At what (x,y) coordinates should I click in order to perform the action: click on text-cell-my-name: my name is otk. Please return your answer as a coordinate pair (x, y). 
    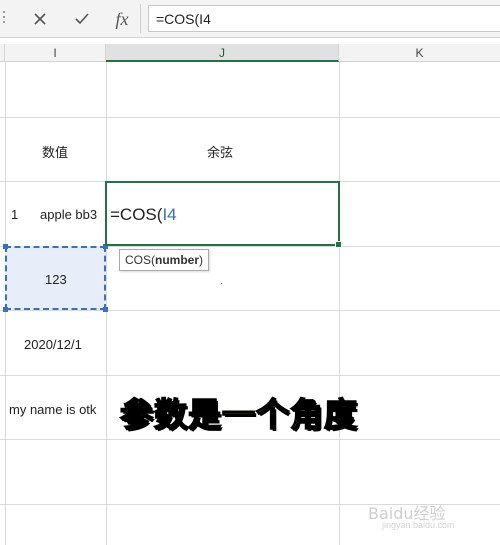
    Looking at the image, I should click on (52, 409).